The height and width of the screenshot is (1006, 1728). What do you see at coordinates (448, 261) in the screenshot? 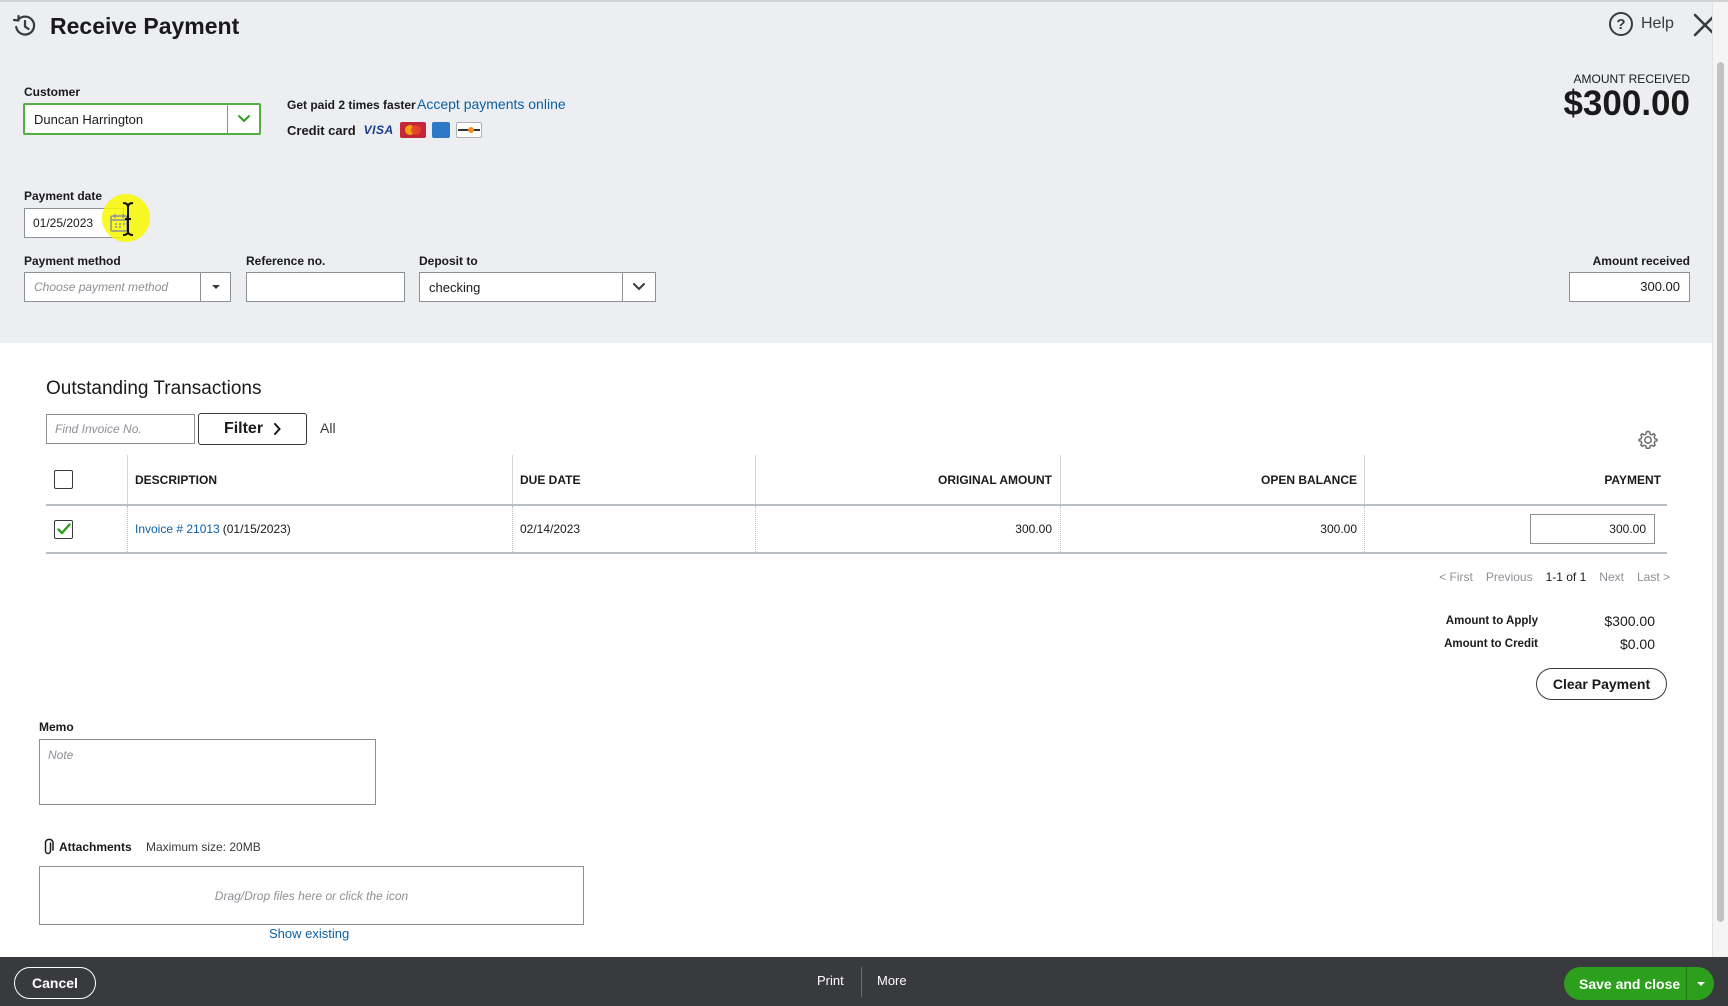
I see `deposit-to-label: Deposit to` at bounding box center [448, 261].